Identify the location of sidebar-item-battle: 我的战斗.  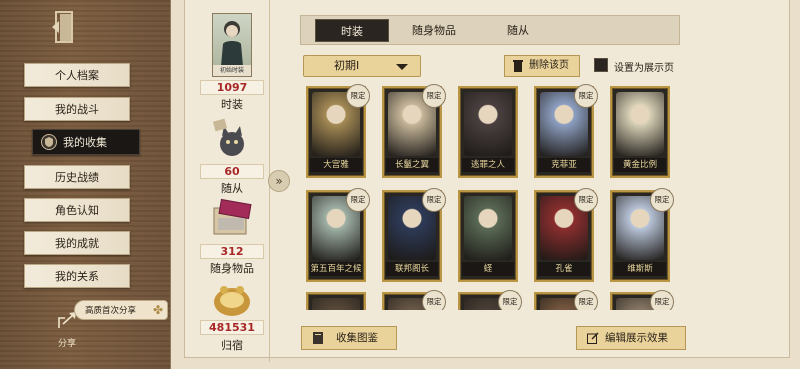
(77, 109).